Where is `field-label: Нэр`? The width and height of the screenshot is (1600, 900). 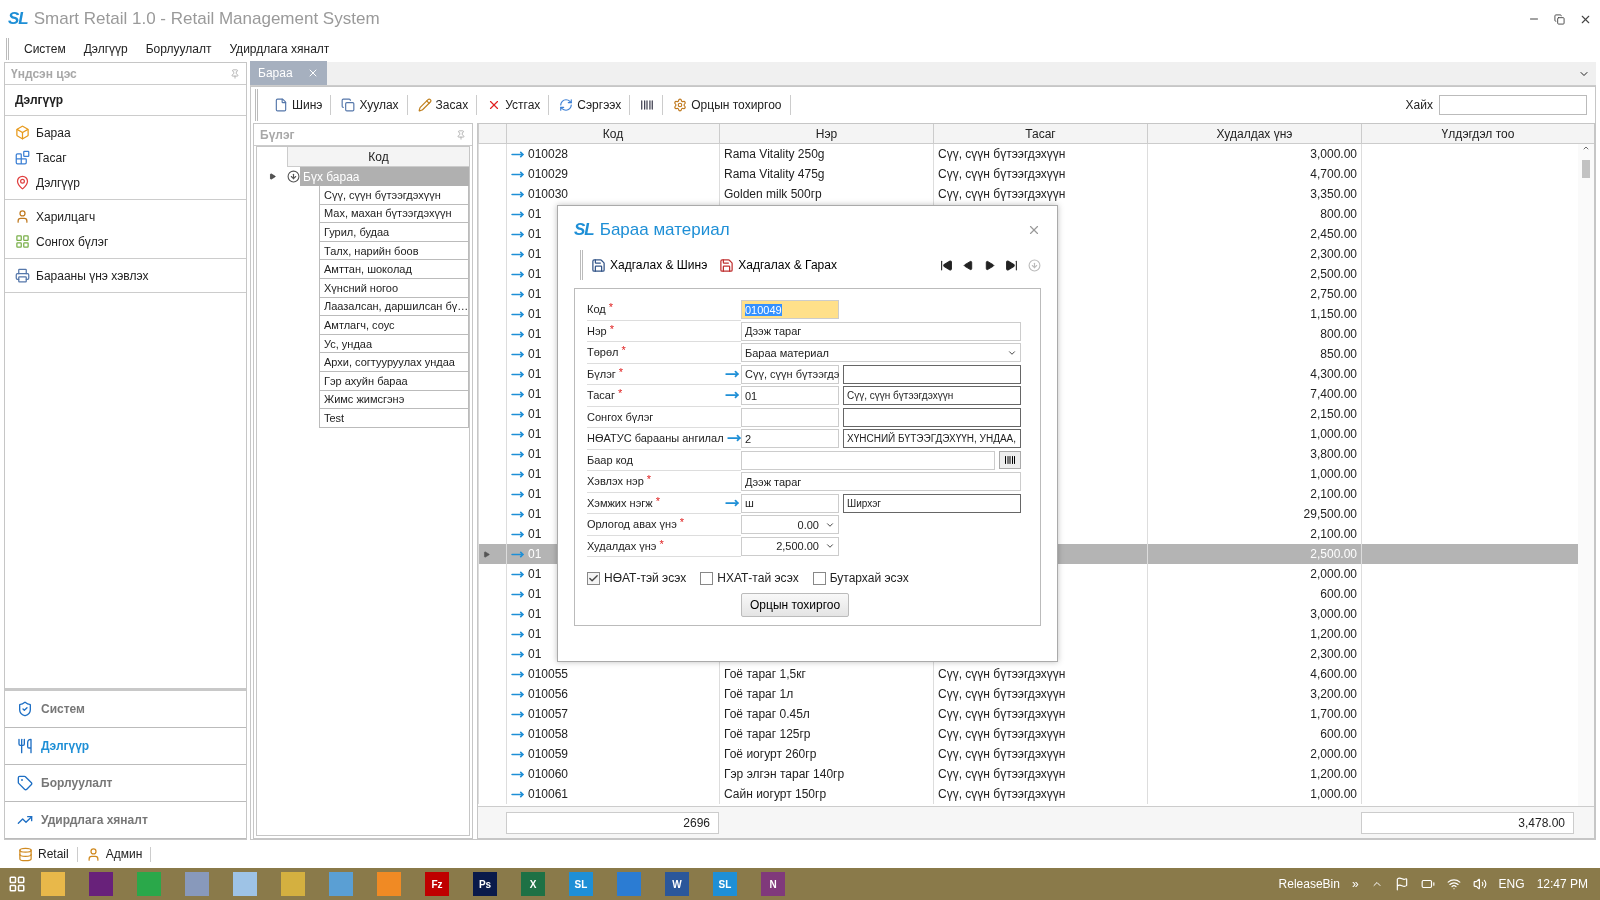
field-label: Нэр is located at coordinates (597, 330).